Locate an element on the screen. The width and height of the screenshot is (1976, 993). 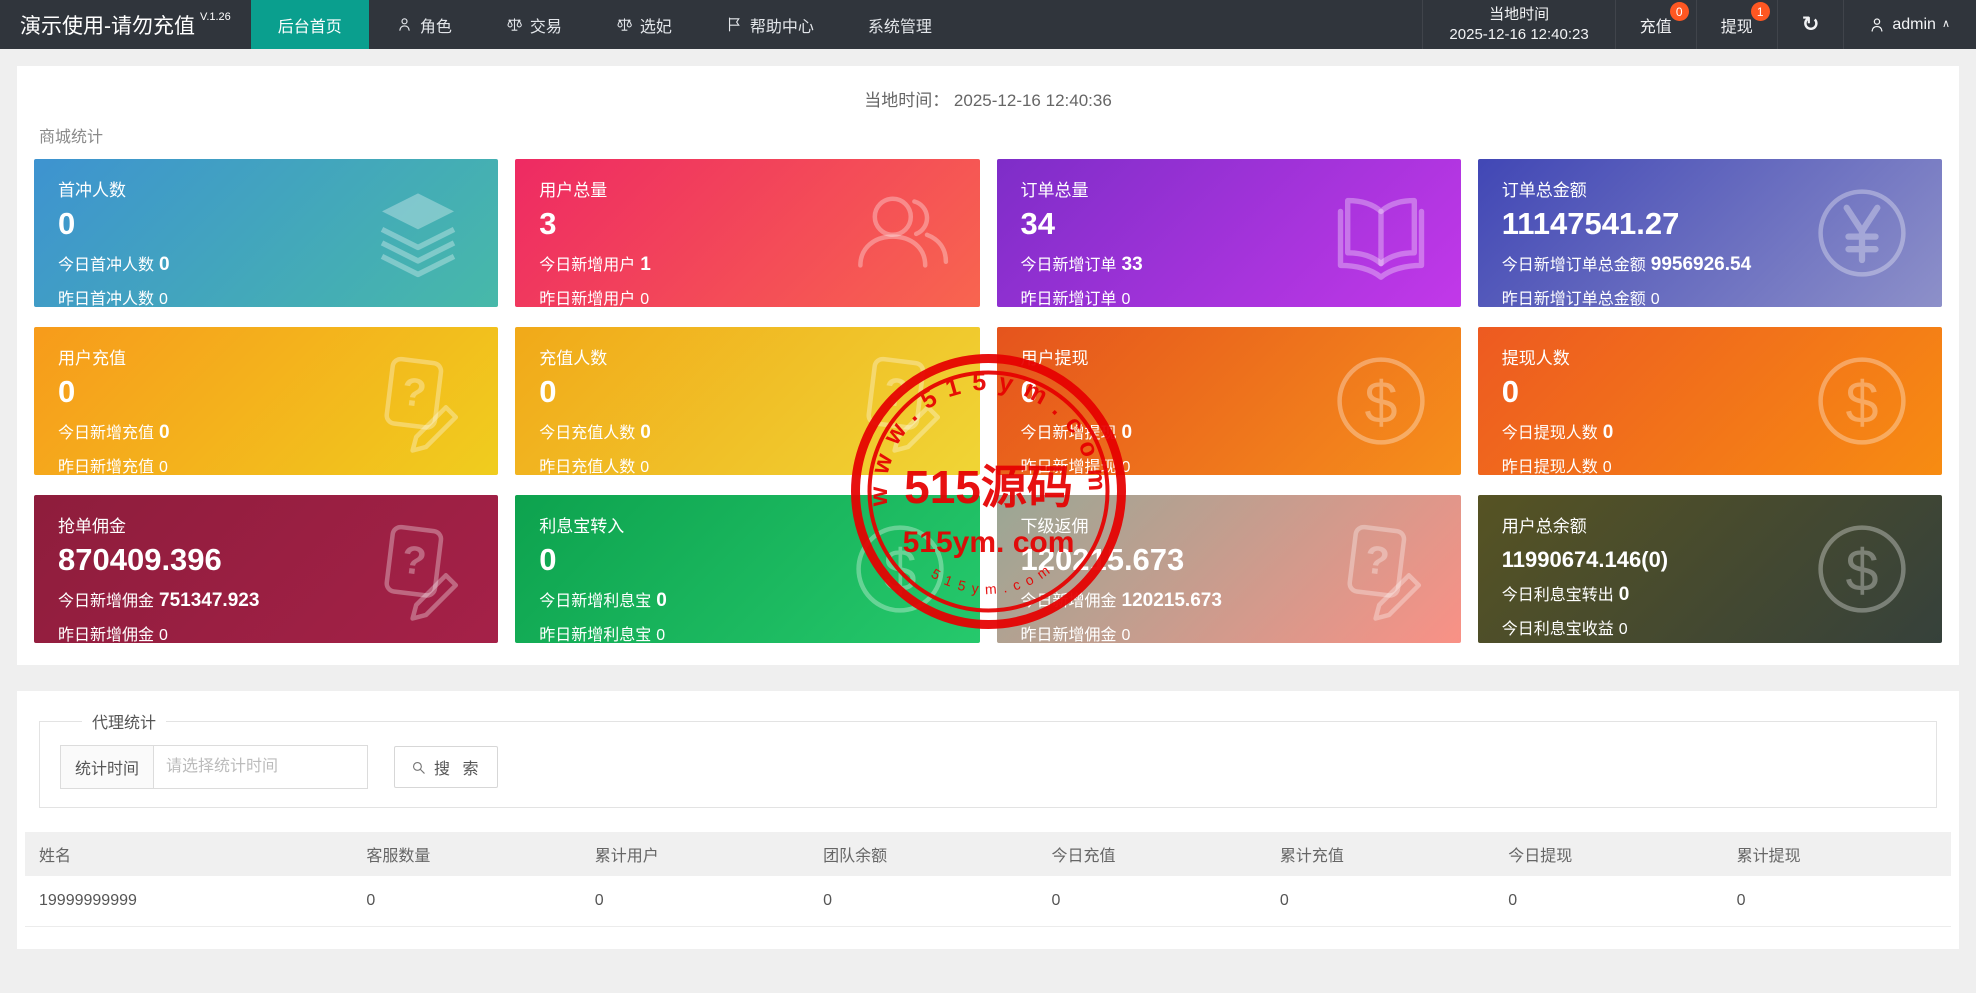
table-row: 19999999999 0 0 0 0 0 0 0 is located at coordinates (988, 901).